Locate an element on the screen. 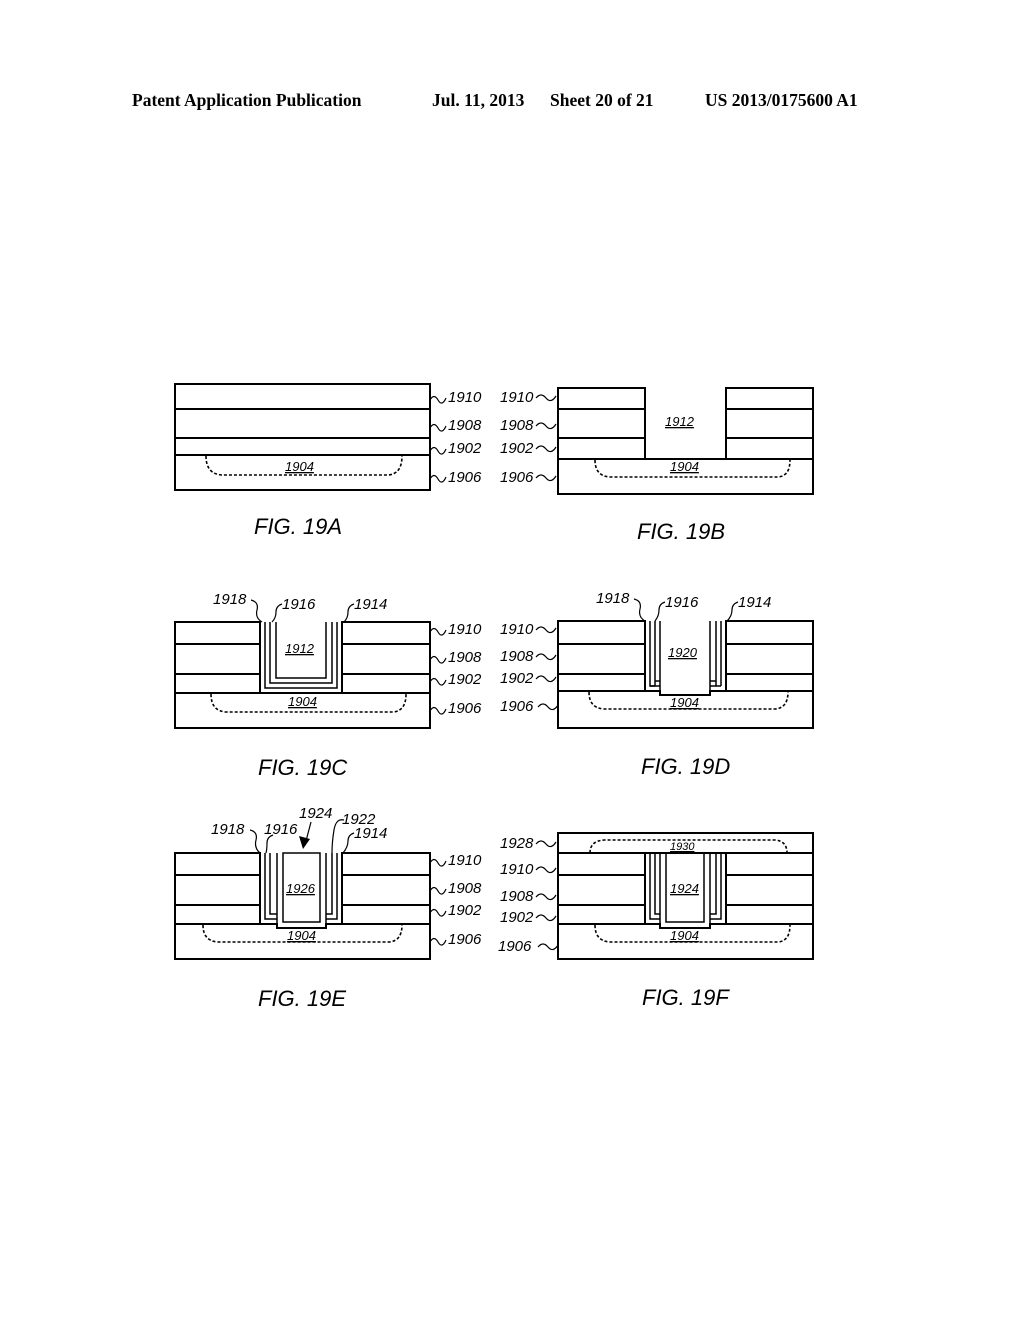  figure-caption: FIG. 19B is located at coordinates (681, 531).